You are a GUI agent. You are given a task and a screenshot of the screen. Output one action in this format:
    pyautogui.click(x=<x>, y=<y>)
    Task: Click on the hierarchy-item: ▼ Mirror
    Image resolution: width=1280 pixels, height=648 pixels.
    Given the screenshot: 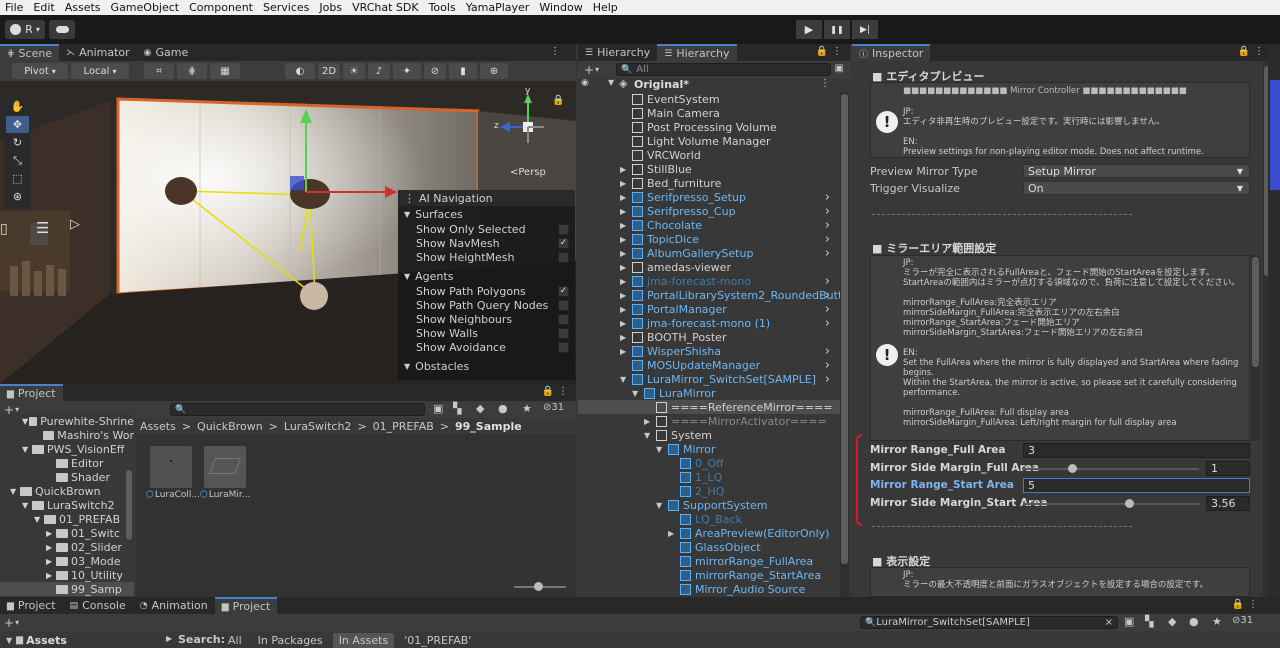 What is the action you would take?
    pyautogui.click(x=709, y=449)
    